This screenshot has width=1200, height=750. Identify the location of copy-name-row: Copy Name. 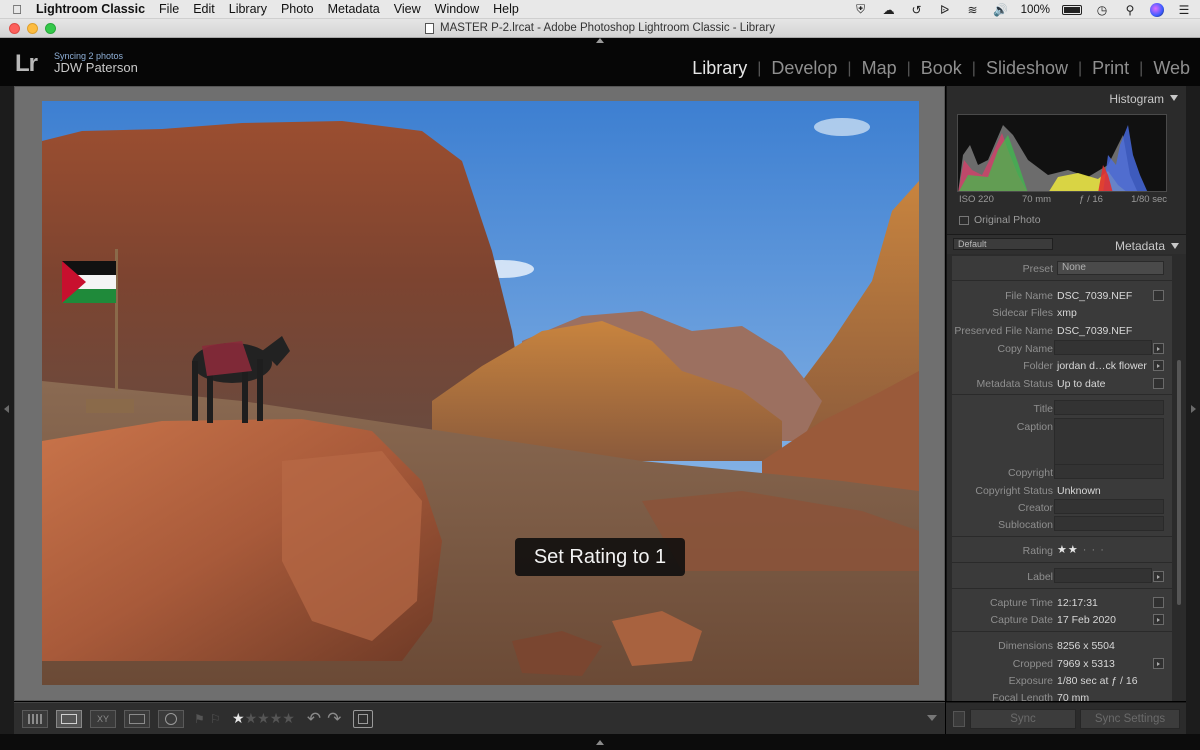
(1062, 348).